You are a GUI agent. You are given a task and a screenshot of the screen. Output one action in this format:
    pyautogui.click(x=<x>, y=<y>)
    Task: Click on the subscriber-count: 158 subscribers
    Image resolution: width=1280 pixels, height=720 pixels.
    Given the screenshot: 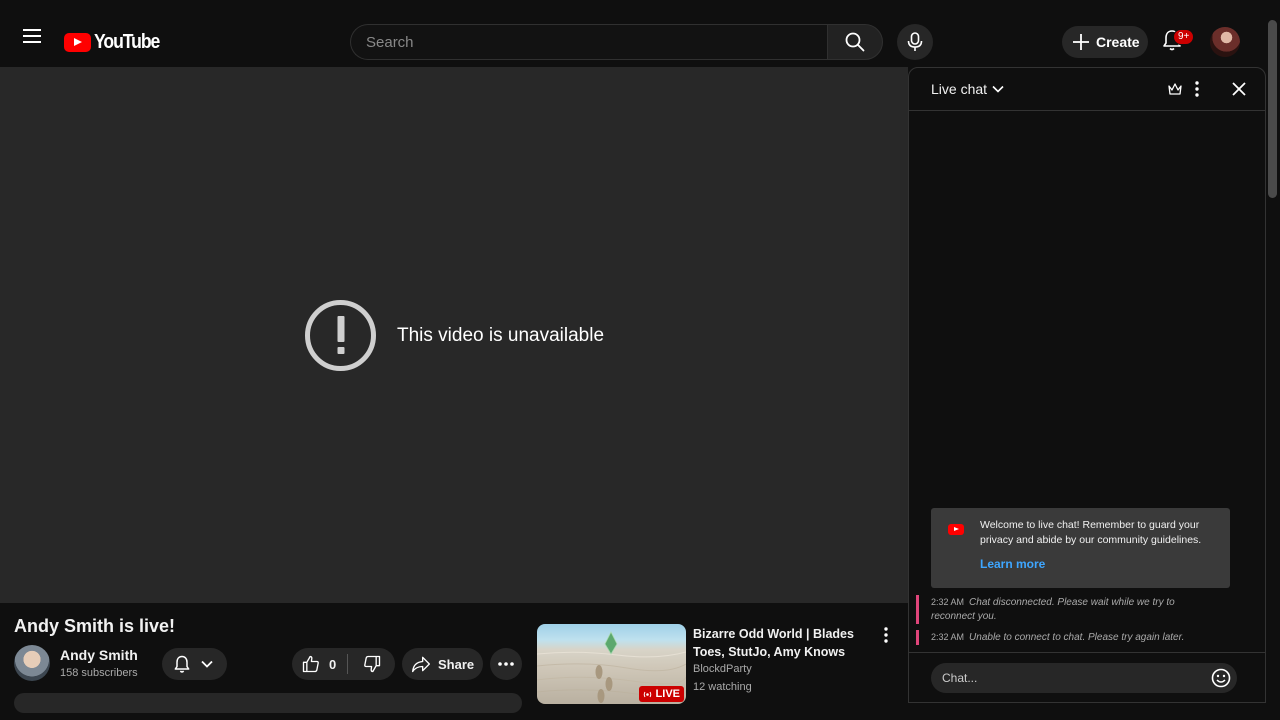 What is the action you would take?
    pyautogui.click(x=99, y=673)
    